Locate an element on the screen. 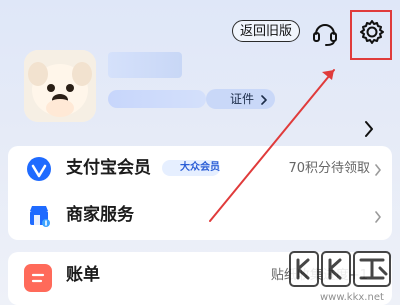  account-redacted is located at coordinates (157, 99).